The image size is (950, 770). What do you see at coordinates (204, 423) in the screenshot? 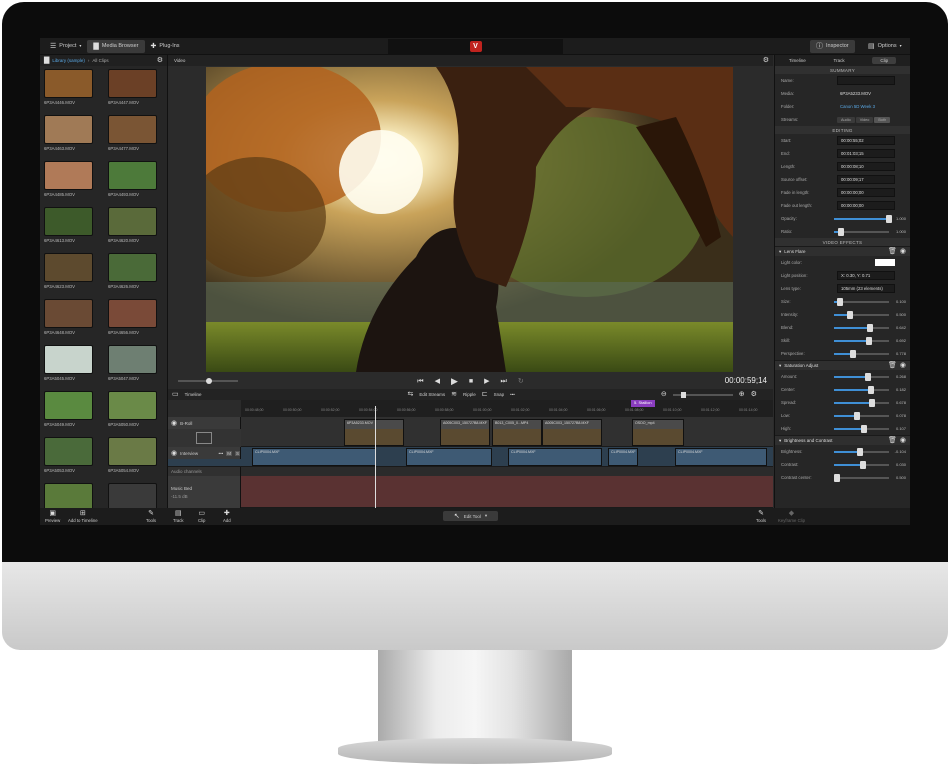
I see `broll-track-header: ◉ B-Roll` at bounding box center [204, 423].